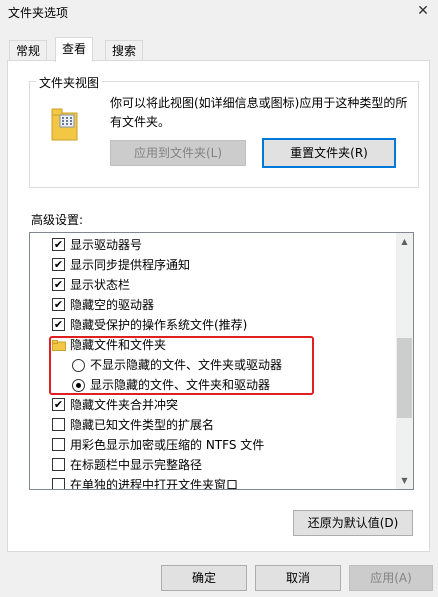 Image resolution: width=438 pixels, height=597 pixels. What do you see at coordinates (74, 49) in the screenshot?
I see `tab-view: 查看` at bounding box center [74, 49].